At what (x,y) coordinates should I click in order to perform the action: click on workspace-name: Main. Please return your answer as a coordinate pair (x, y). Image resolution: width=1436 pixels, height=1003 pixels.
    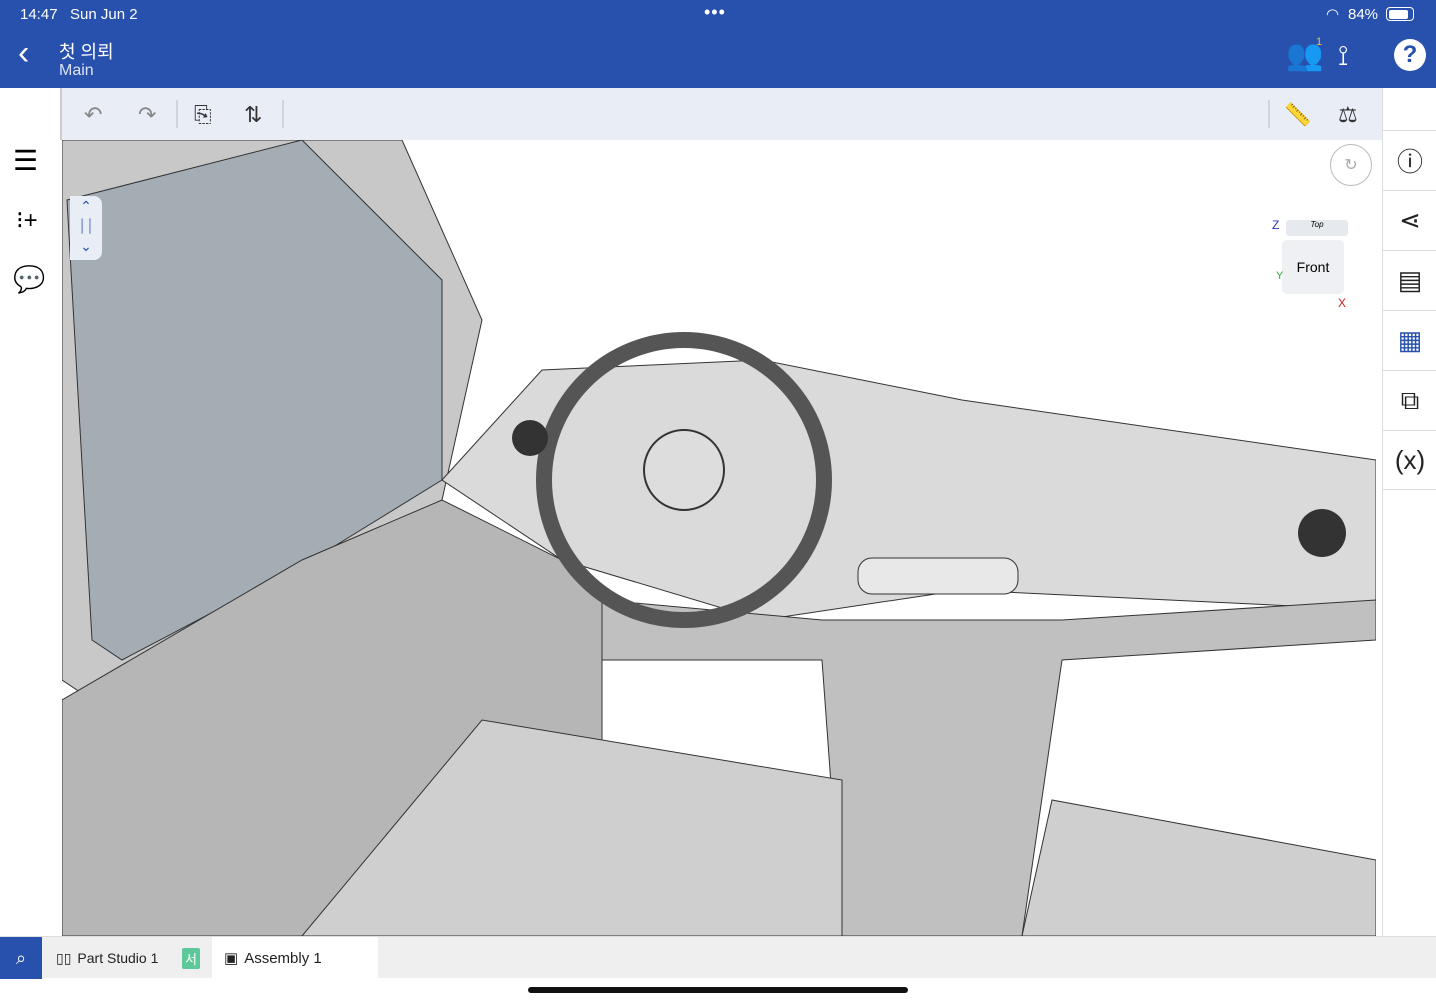
    Looking at the image, I should click on (76, 70).